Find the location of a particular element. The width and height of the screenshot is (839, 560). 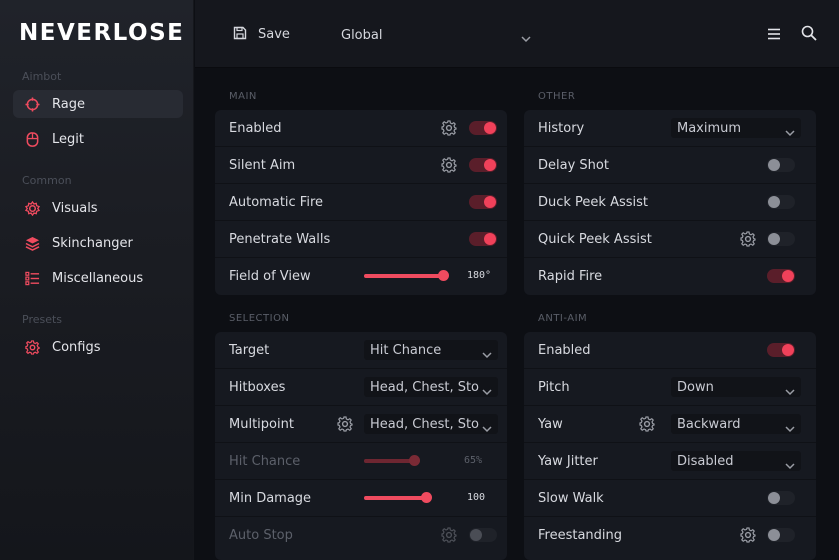

hitboxes-dropdown: Head, Chest, Stomach is located at coordinates (431, 387).